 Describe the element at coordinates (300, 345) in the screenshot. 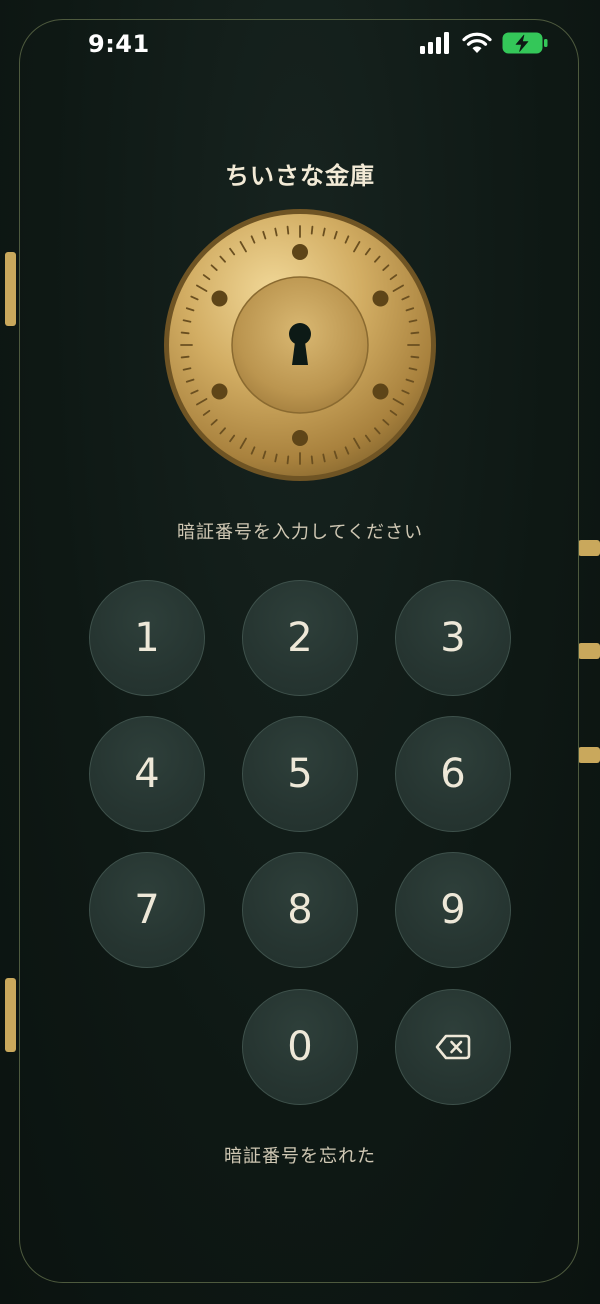

I see `safe-dial-icon` at that location.